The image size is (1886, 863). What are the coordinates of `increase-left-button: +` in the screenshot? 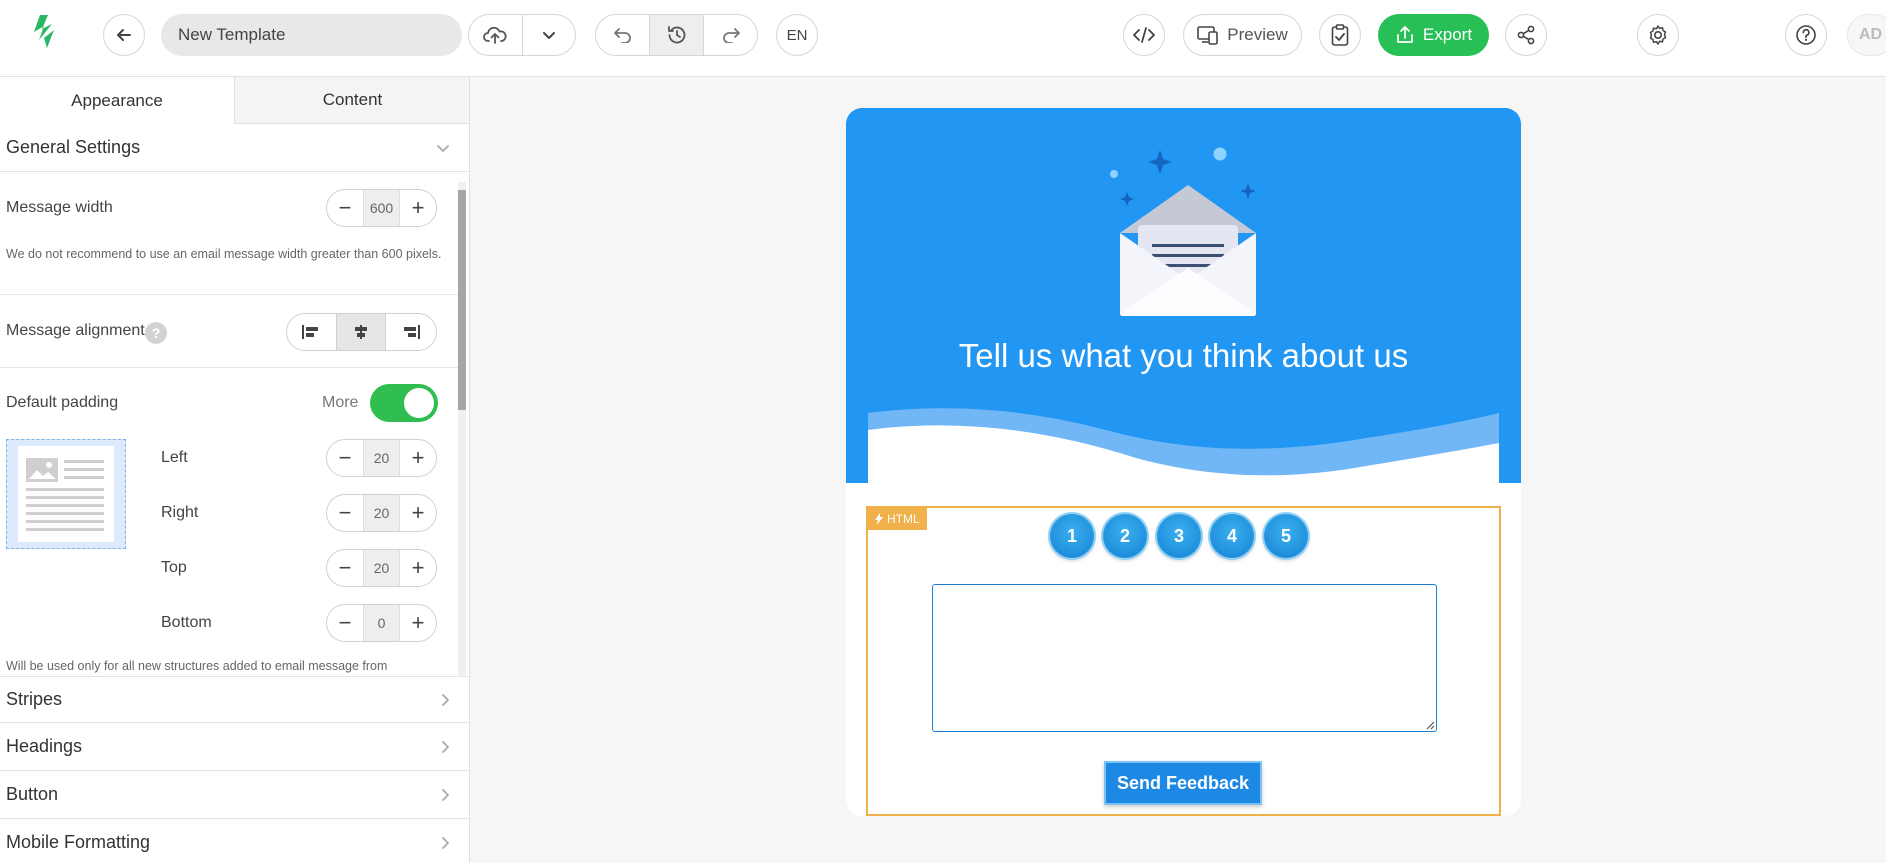 It's located at (418, 458).